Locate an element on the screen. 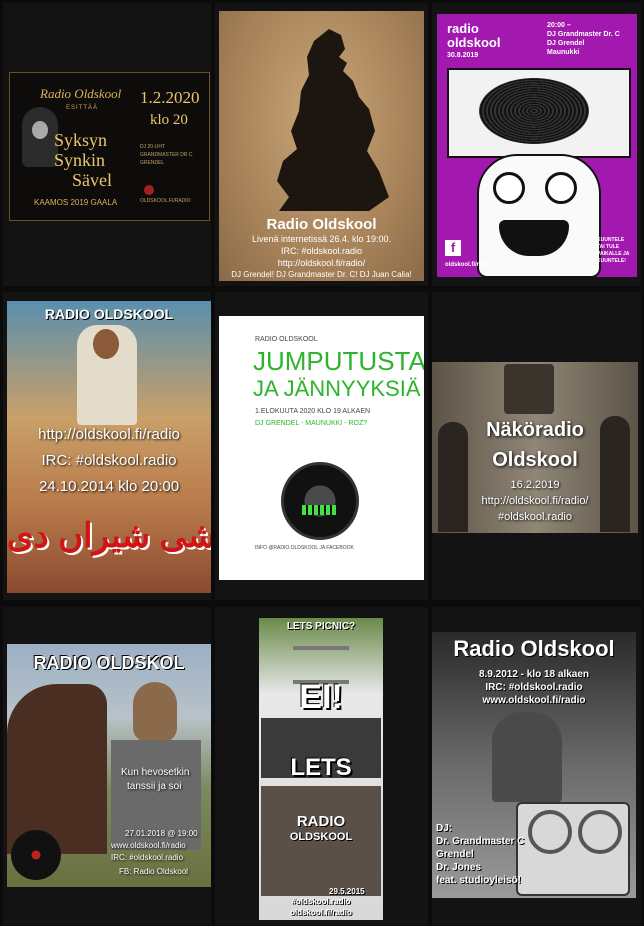  poster-line-3: www.oldskool.fi/radio is located at coordinates (534, 700).